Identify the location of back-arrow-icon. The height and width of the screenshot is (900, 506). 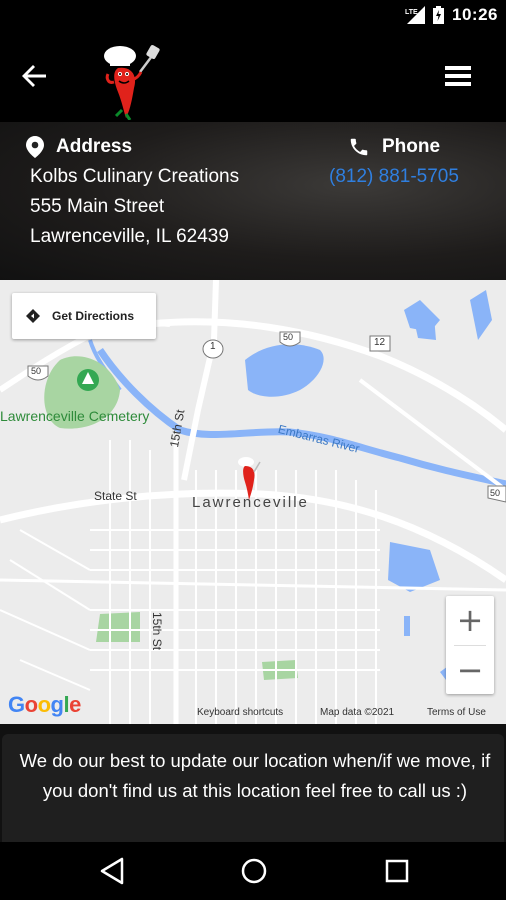
(34, 76).